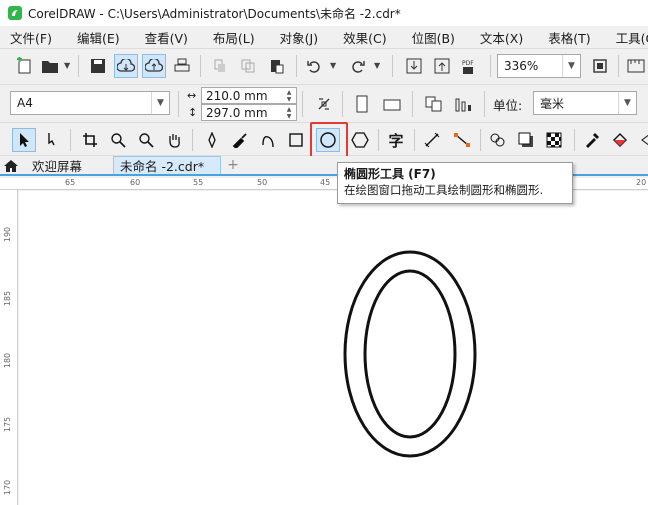 This screenshot has width=648, height=505. What do you see at coordinates (636, 66) in the screenshot?
I see `ruler-options-icon` at bounding box center [636, 66].